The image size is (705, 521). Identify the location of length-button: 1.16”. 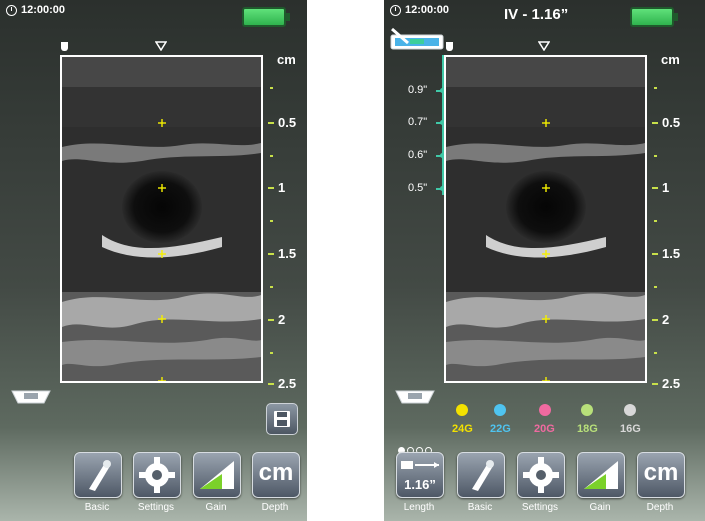
(420, 475).